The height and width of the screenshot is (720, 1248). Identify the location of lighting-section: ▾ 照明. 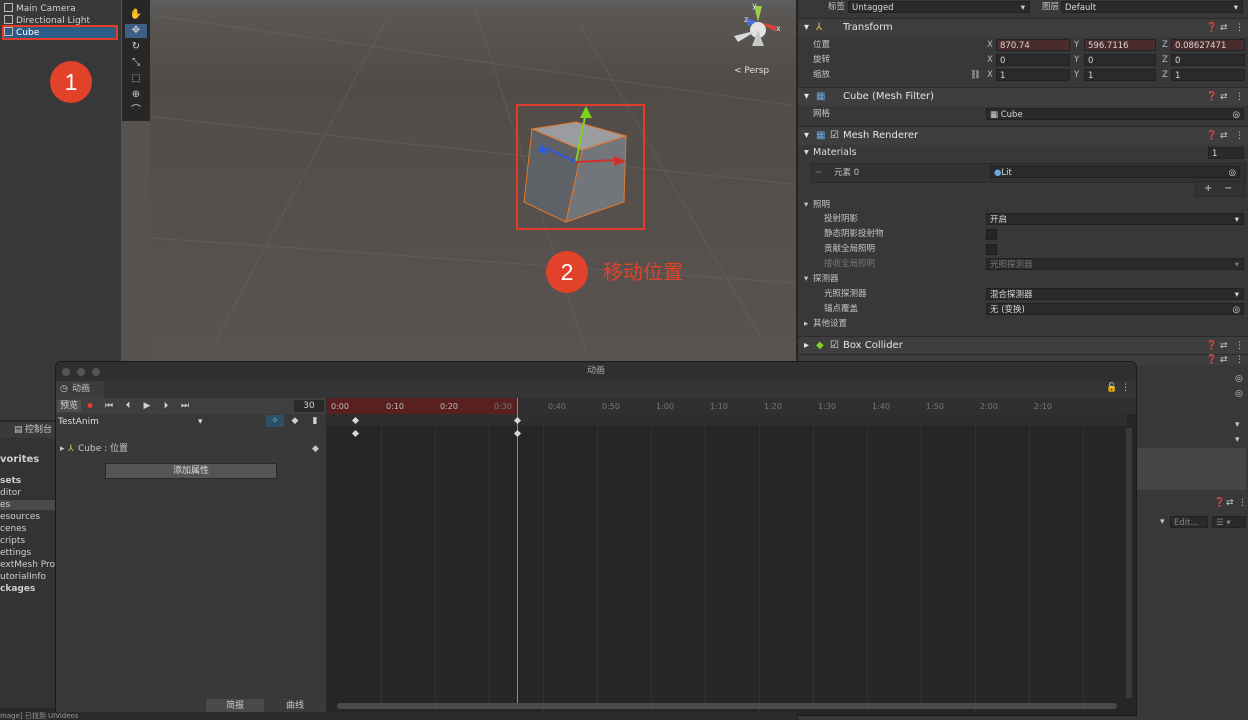
(1023, 205).